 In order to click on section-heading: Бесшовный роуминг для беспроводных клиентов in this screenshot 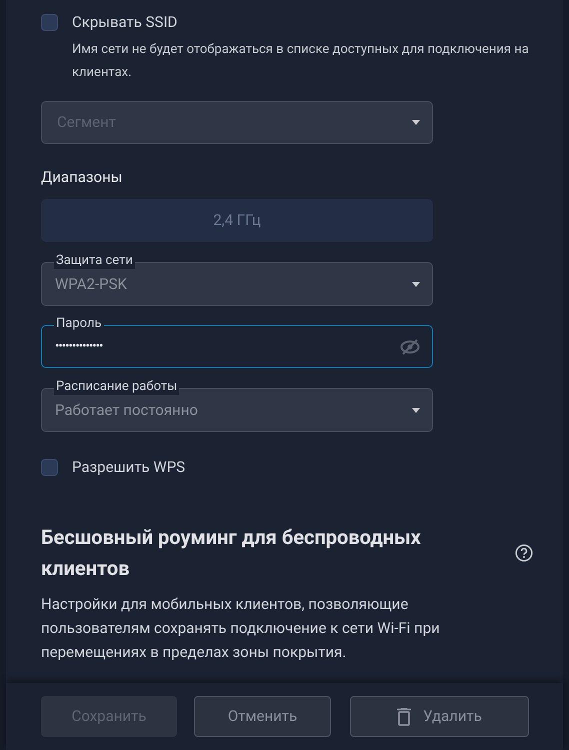, I will do `click(231, 553)`.